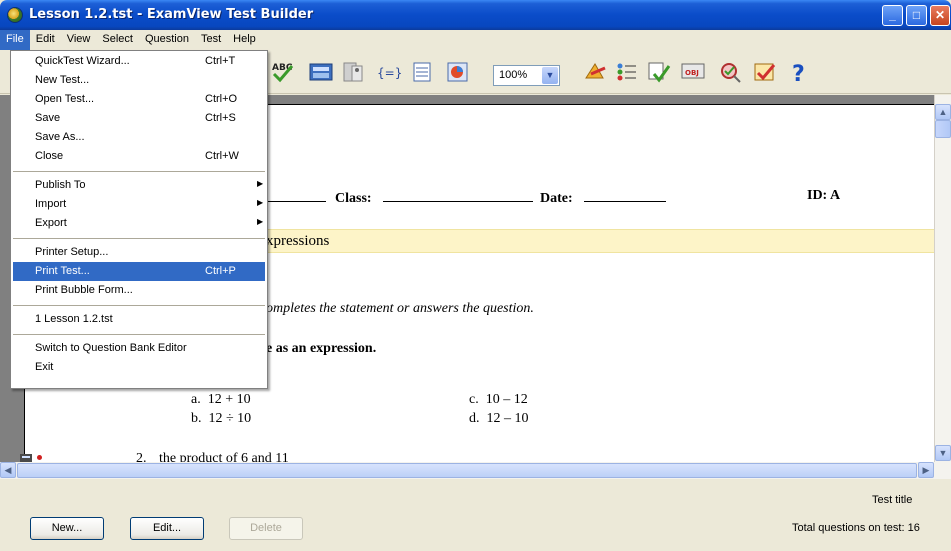 This screenshot has height=551, width=951. What do you see at coordinates (196, 399) in the screenshot?
I see `choice-letter: a.` at bounding box center [196, 399].